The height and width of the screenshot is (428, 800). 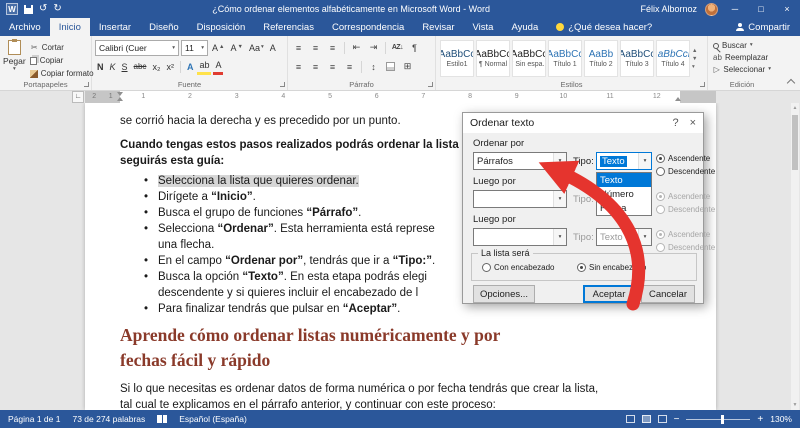 What do you see at coordinates (524, 27) in the screenshot?
I see `tab-ayuda: Ayuda` at bounding box center [524, 27].